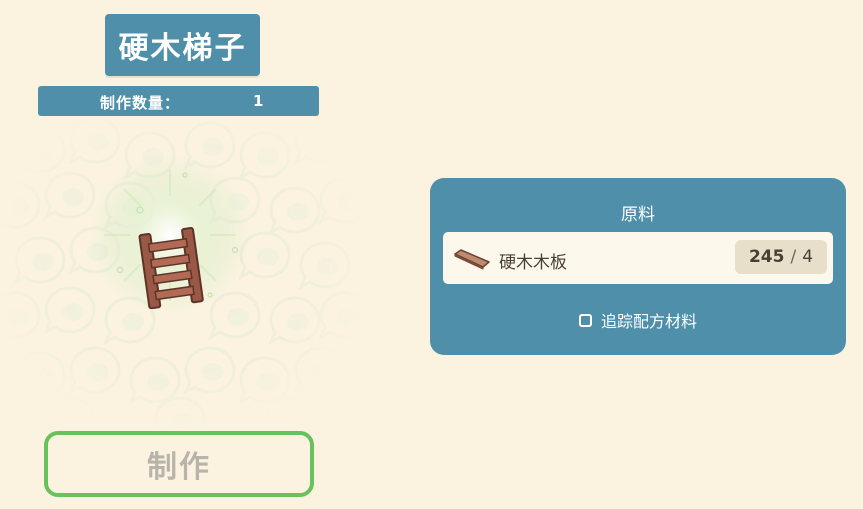  I want to click on wooden-ladder-icon, so click(171, 267).